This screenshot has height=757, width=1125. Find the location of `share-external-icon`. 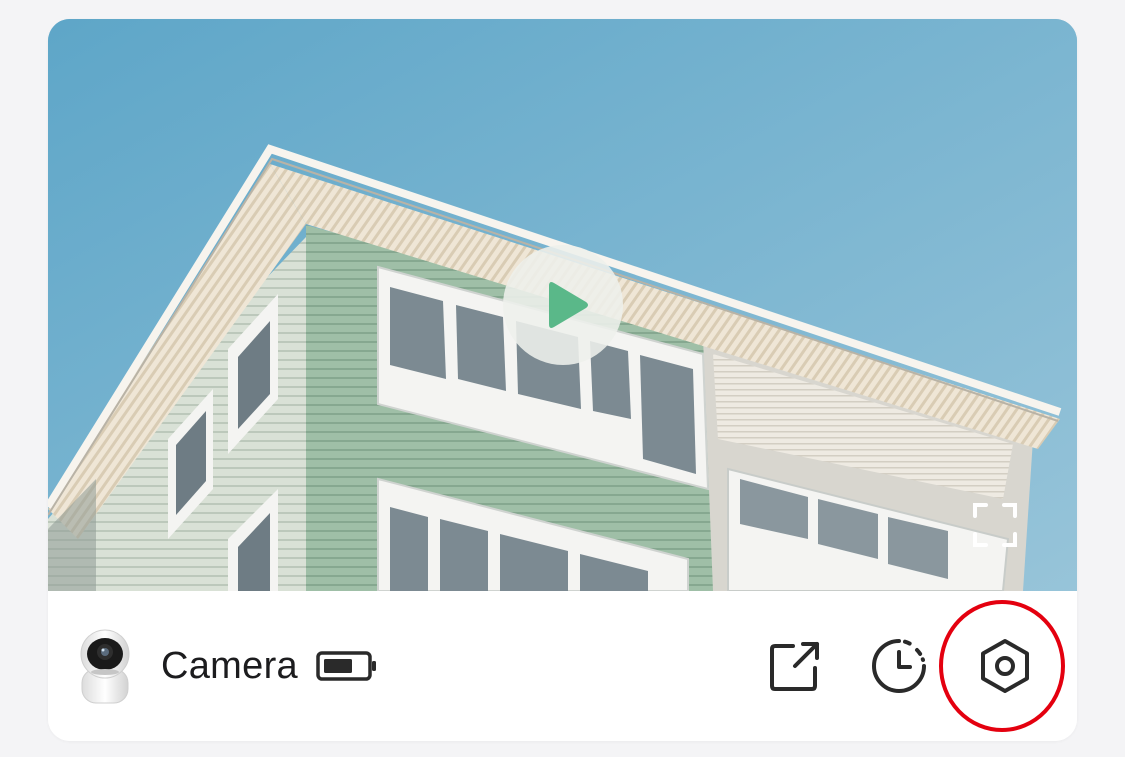

share-external-icon is located at coordinates (794, 666).